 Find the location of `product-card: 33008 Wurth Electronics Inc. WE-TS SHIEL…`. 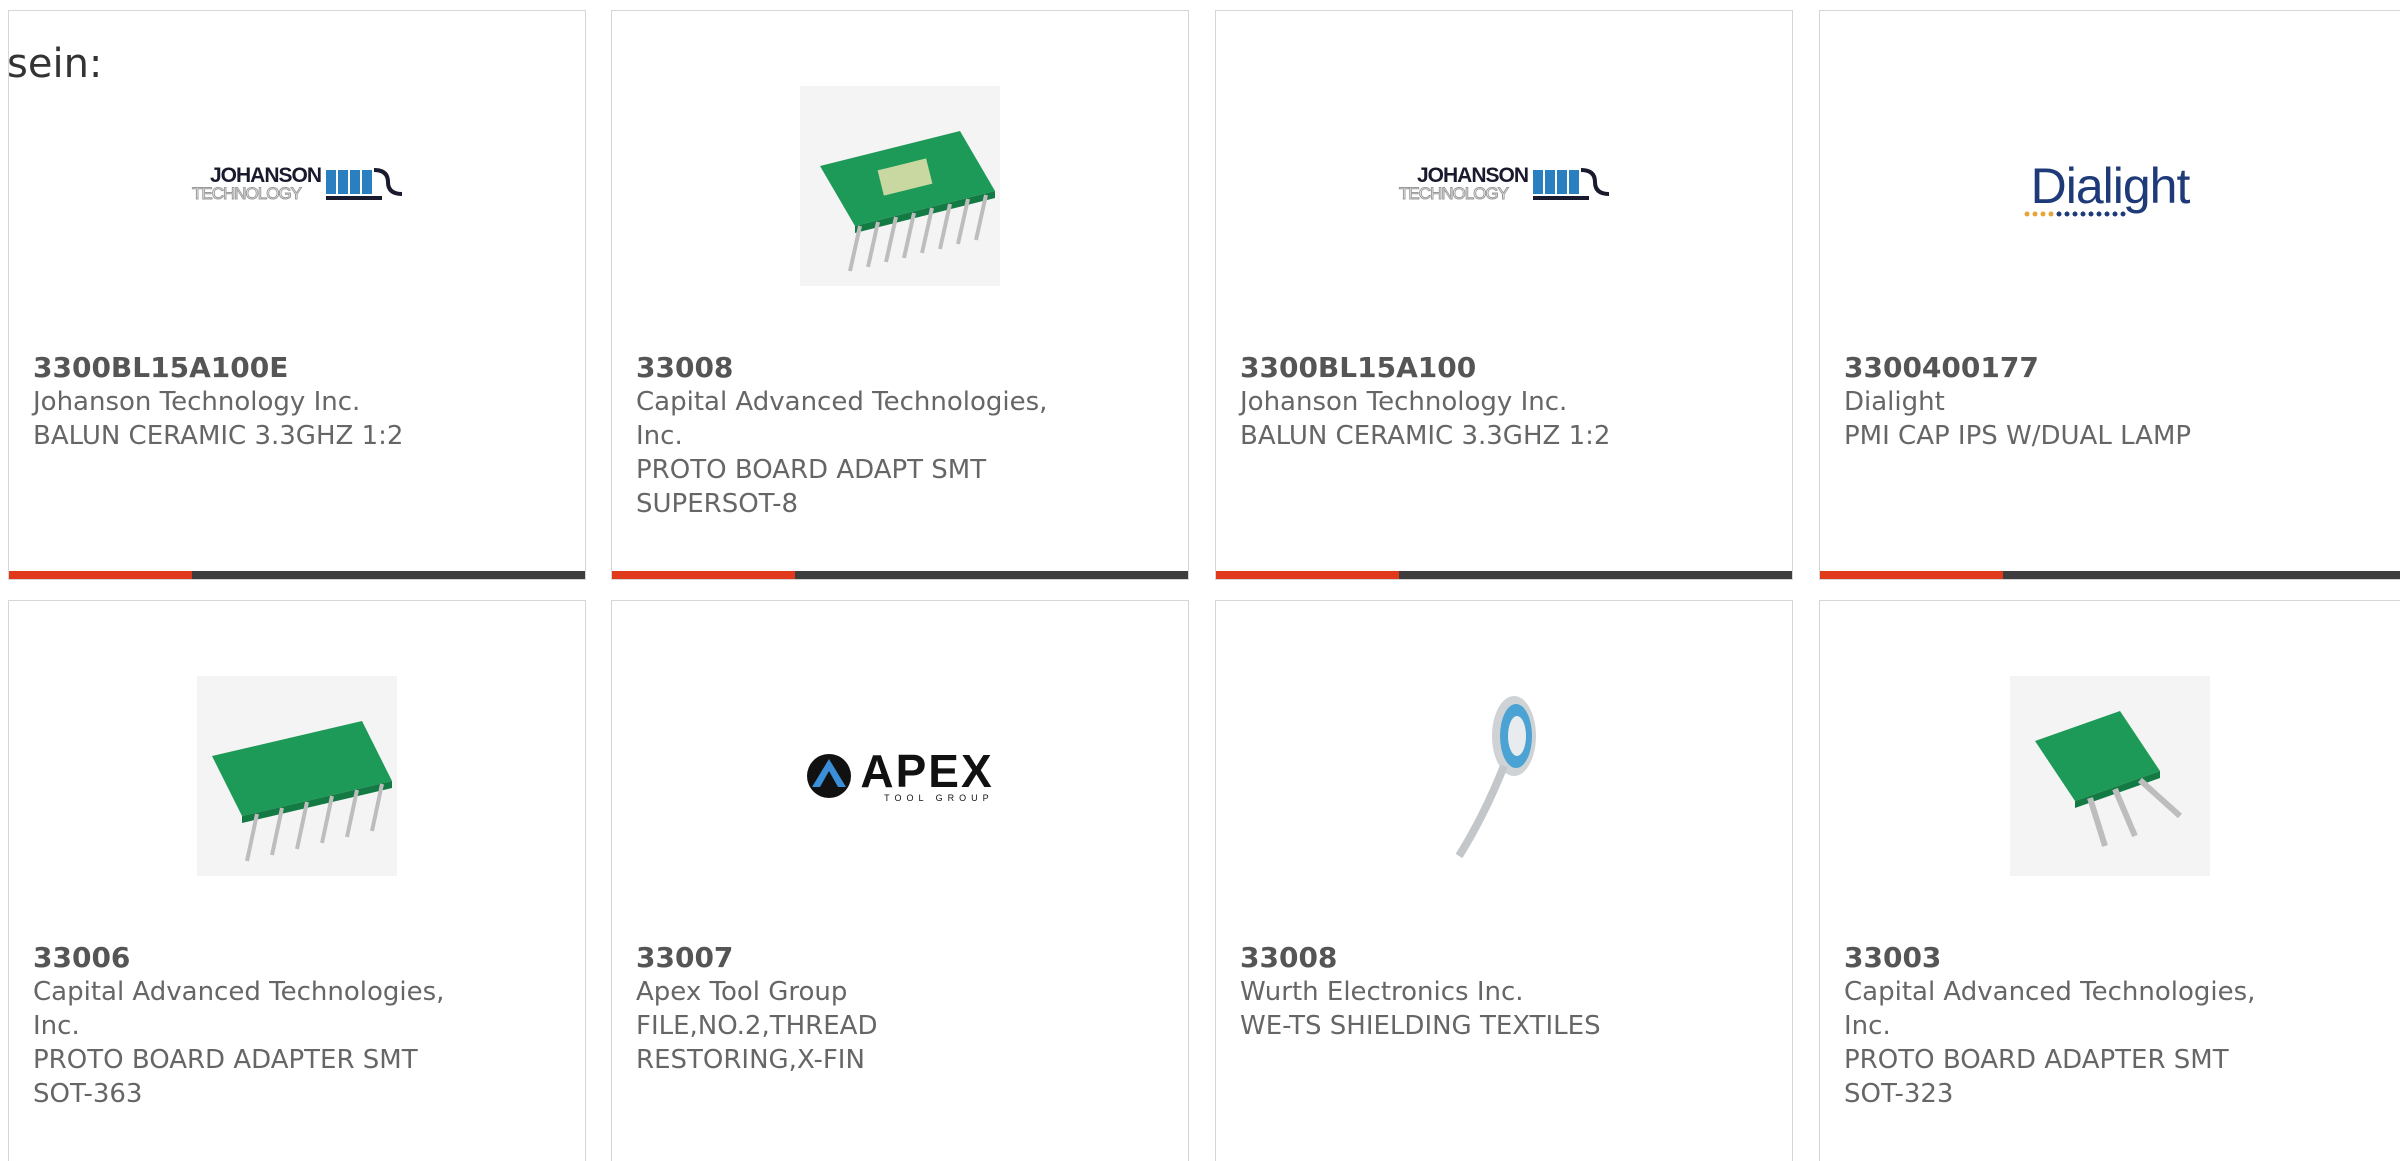

product-card: 33008 Wurth Electronics Inc. WE-TS SHIEL… is located at coordinates (1504, 880).